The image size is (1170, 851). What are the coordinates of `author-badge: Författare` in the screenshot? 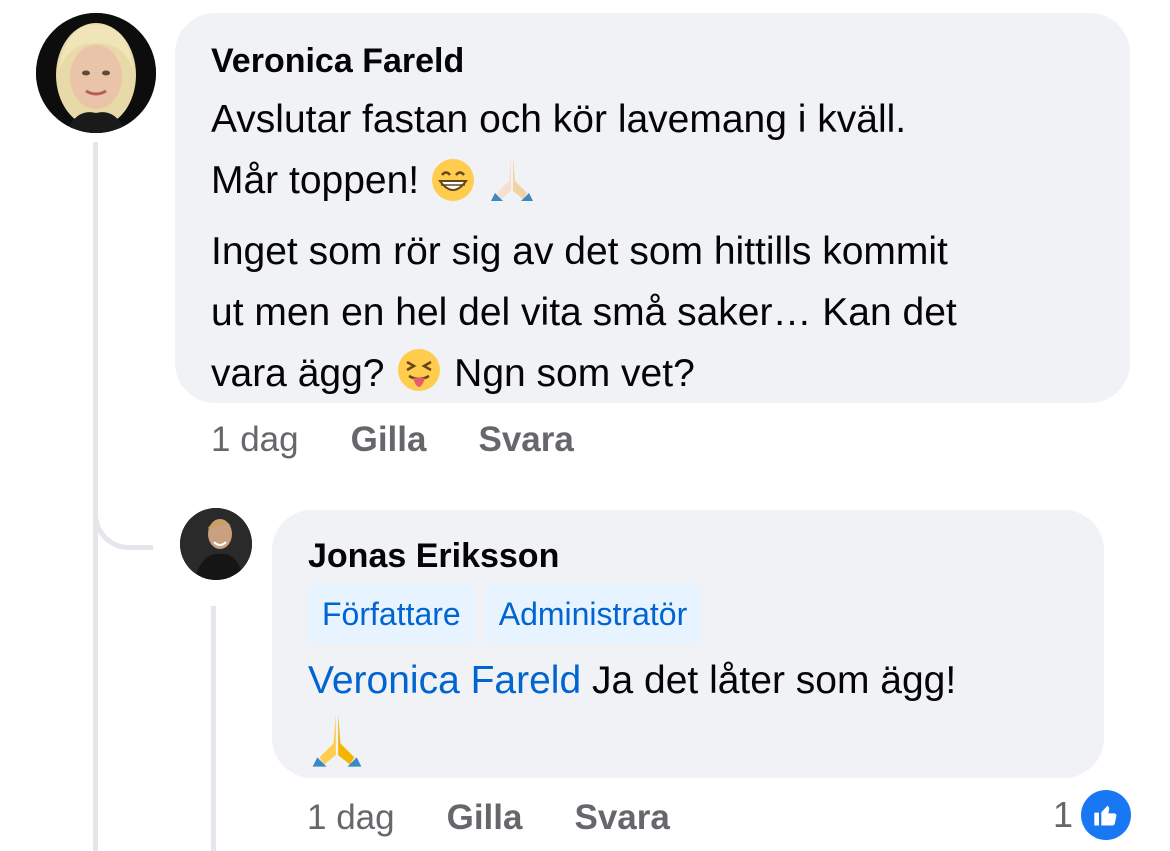 It's located at (391, 614).